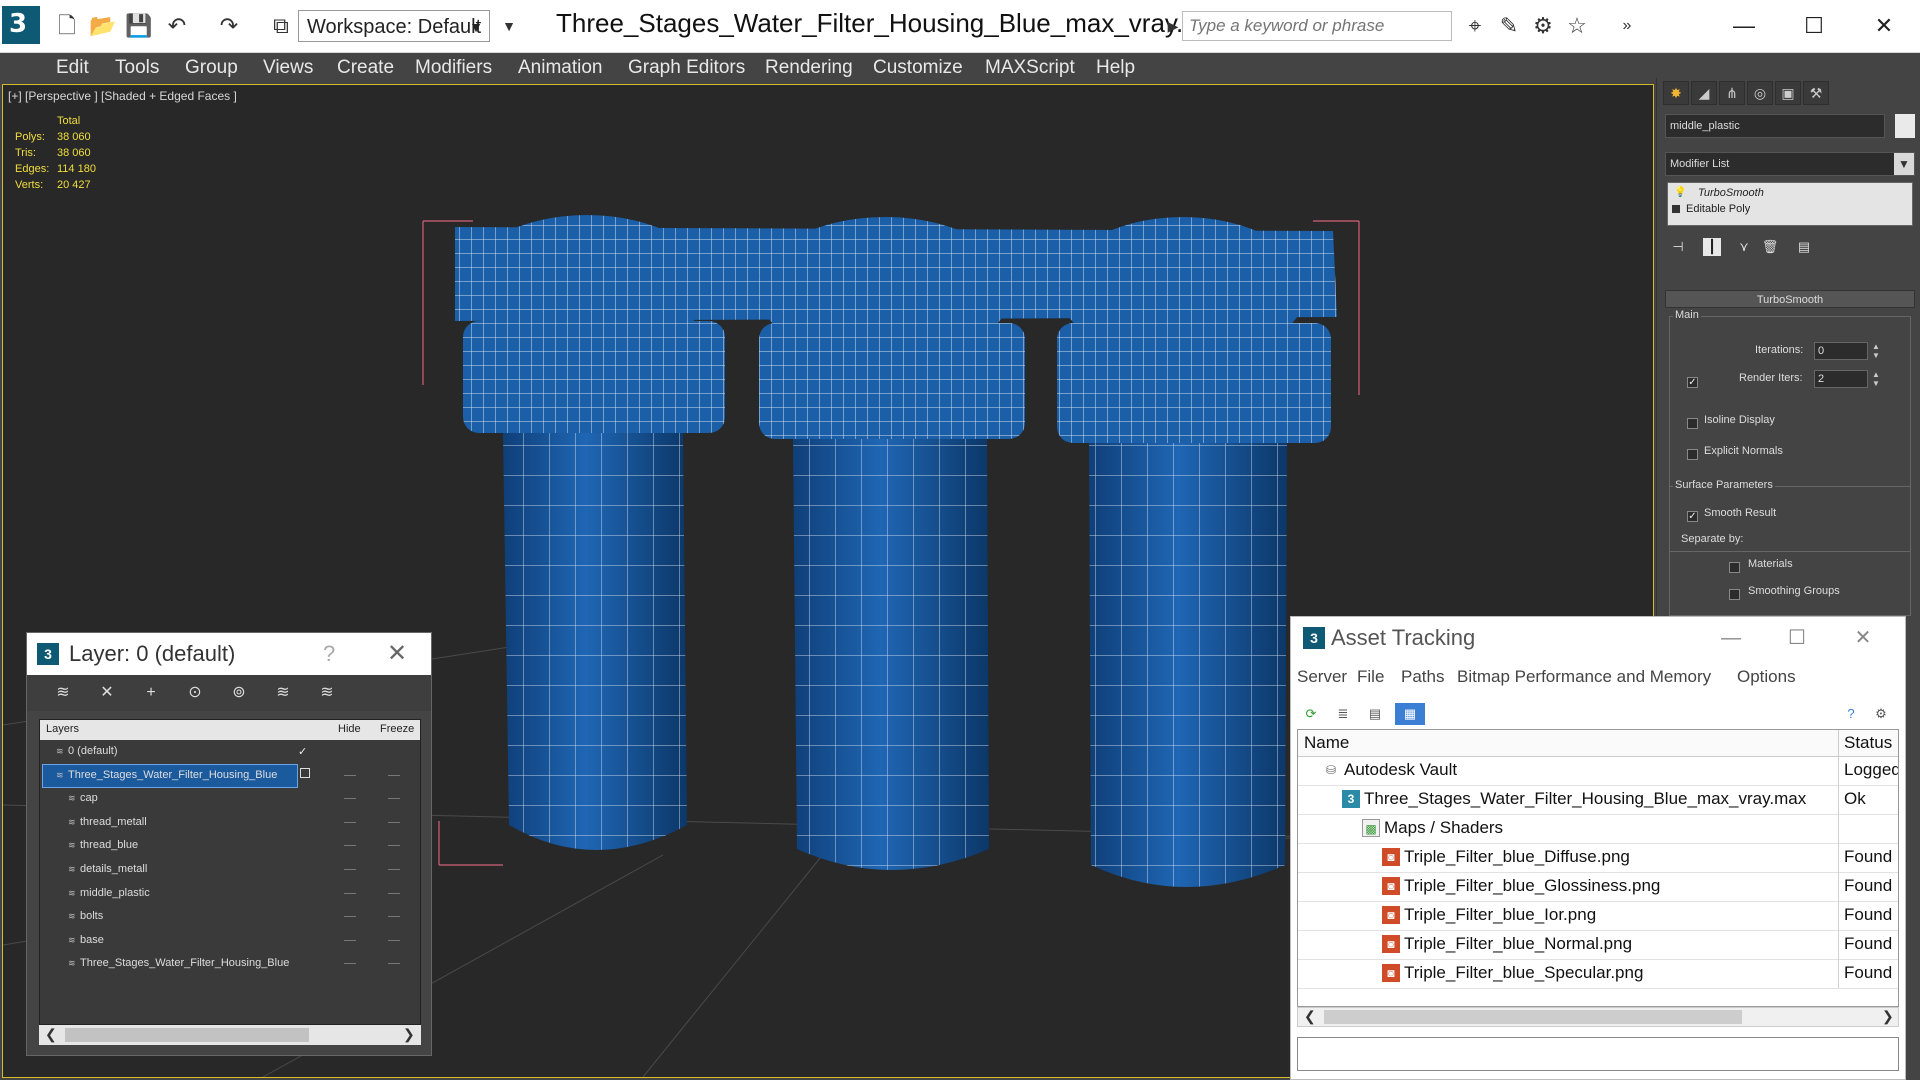 Image resolution: width=1920 pixels, height=1080 pixels. Describe the element at coordinates (1790, 299) in the screenshot. I see `turbosmooth-rollout-header: TurboSmooth` at that location.